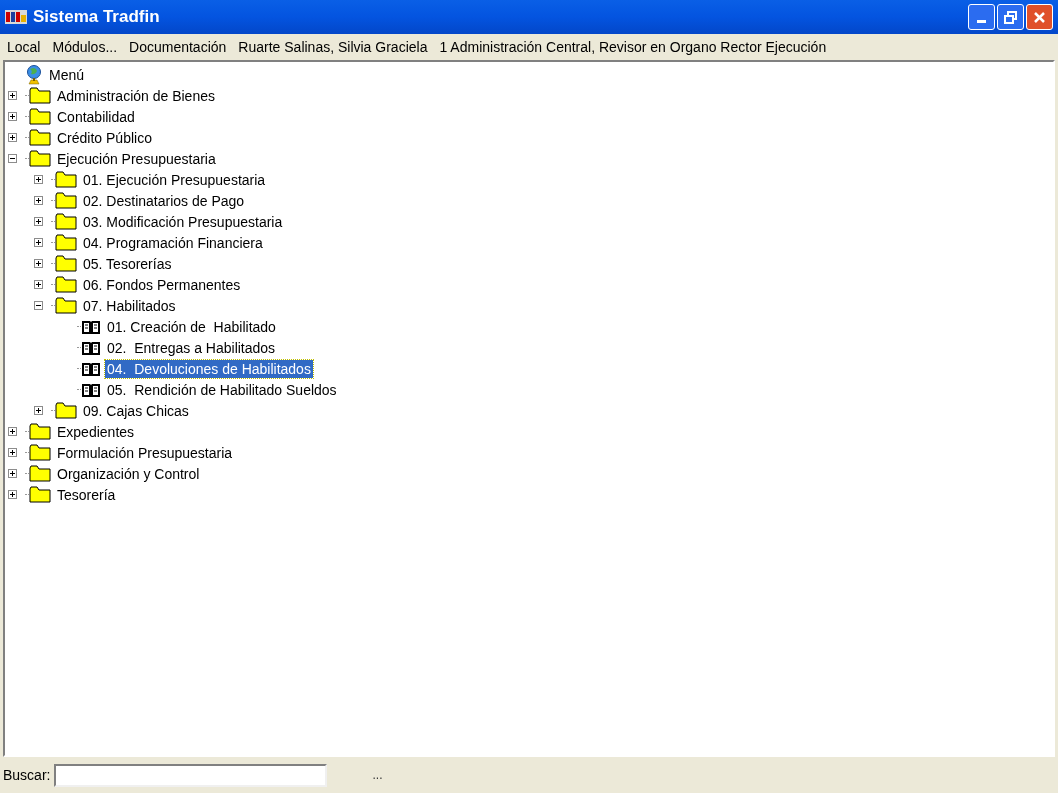  What do you see at coordinates (104, 137) in the screenshot?
I see `tree-item: Crédito Público` at bounding box center [104, 137].